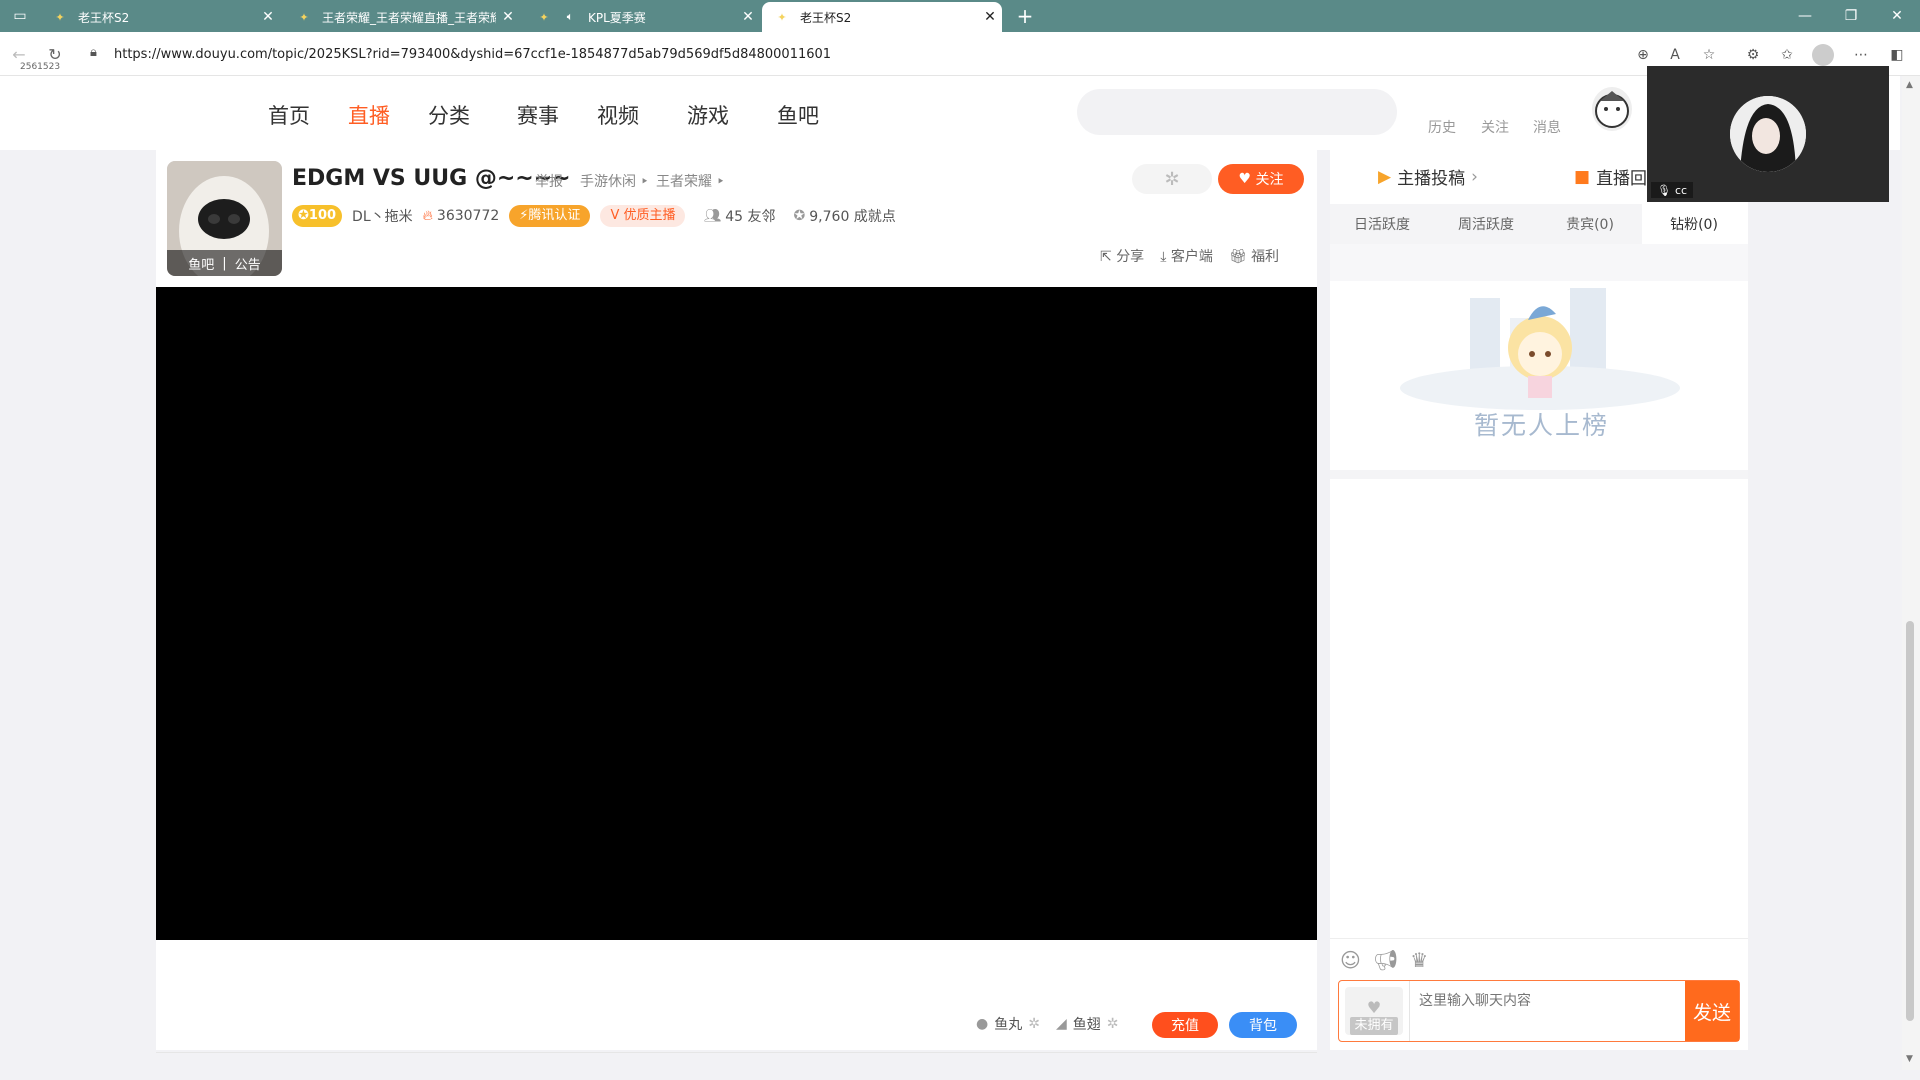  What do you see at coordinates (1185, 1025) in the screenshot?
I see `recharge-button: 充值` at bounding box center [1185, 1025].